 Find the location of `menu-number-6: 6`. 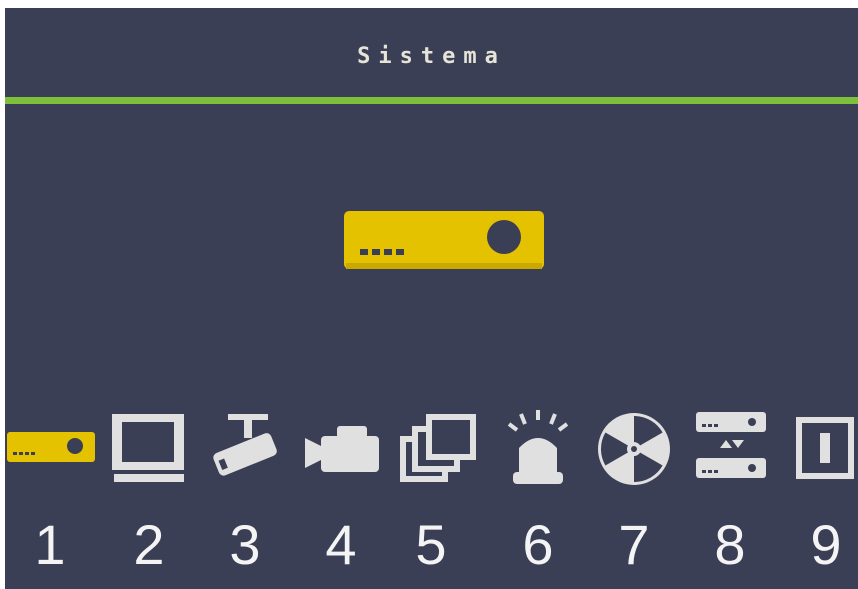

menu-number-6: 6 is located at coordinates (538, 544).